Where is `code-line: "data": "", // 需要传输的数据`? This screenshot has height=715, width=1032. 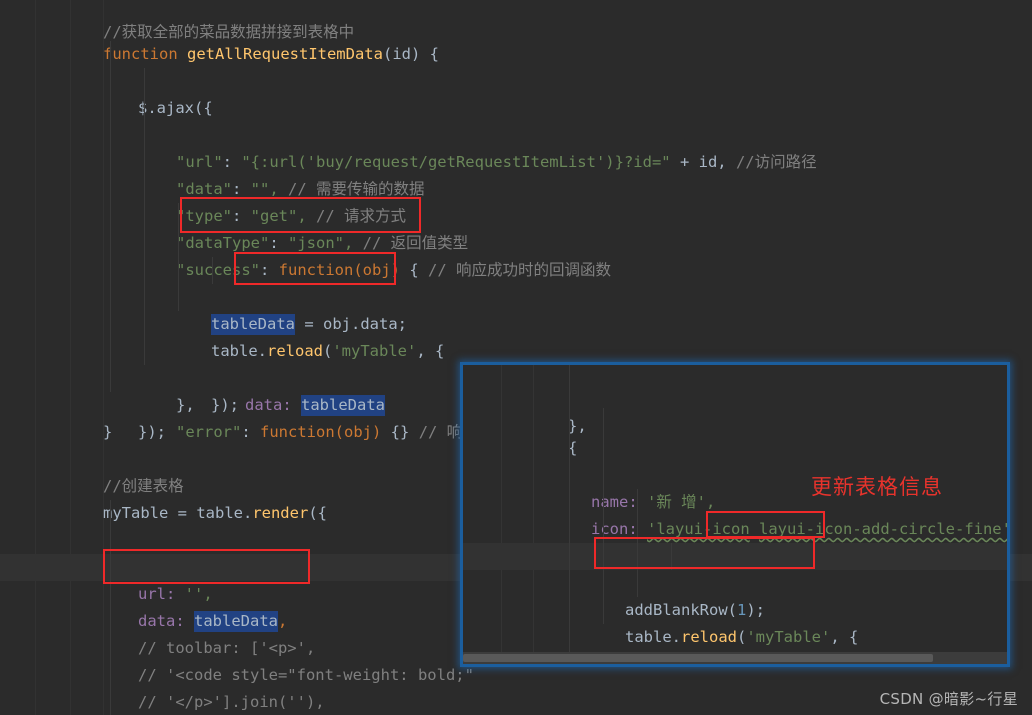
code-line: "data": "", // 需要传输的数据 is located at coordinates (516, 146).